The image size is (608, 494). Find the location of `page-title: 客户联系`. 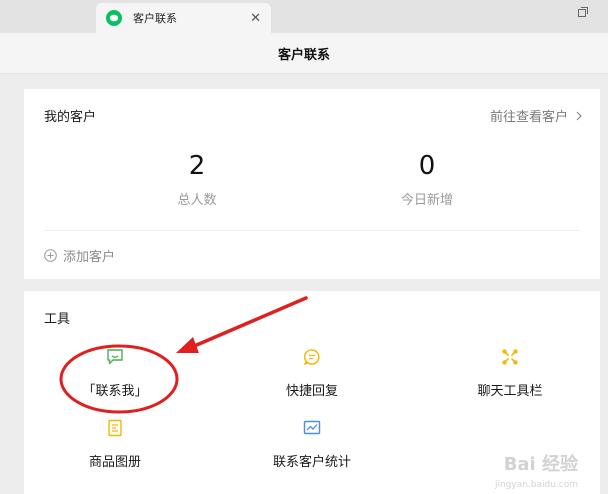

page-title: 客户联系 is located at coordinates (303, 55).